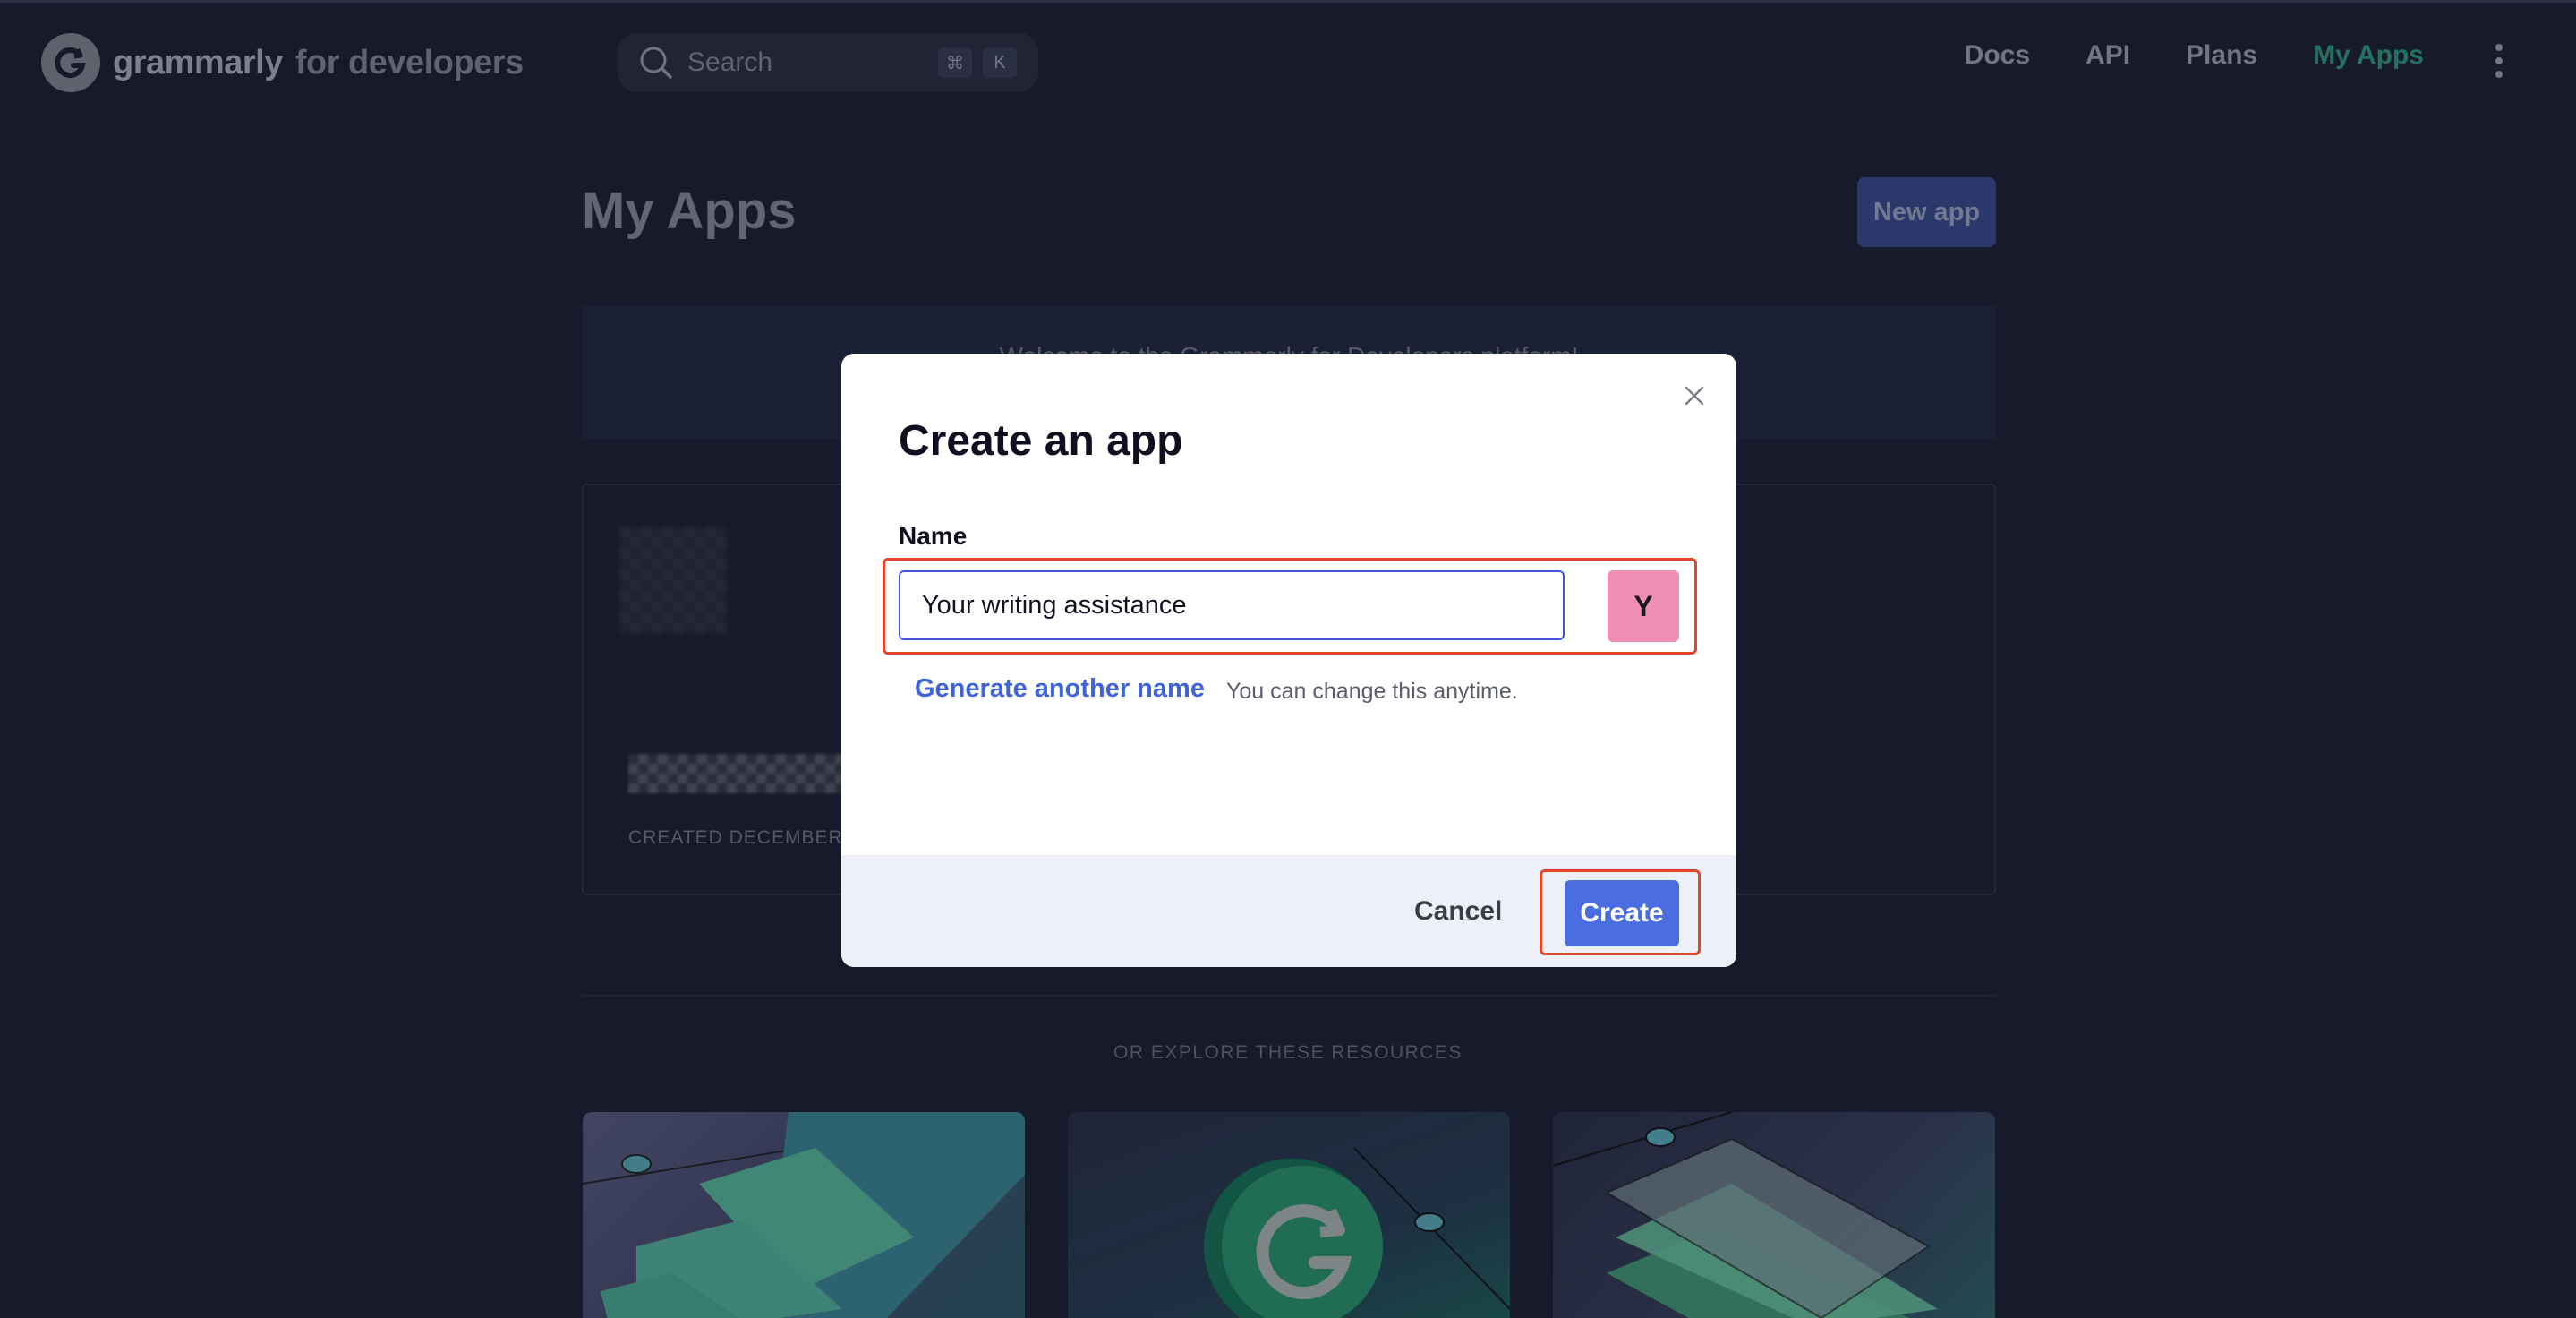 Image resolution: width=2576 pixels, height=1318 pixels. What do you see at coordinates (1643, 606) in the screenshot?
I see `app-avatar-preview: Y` at bounding box center [1643, 606].